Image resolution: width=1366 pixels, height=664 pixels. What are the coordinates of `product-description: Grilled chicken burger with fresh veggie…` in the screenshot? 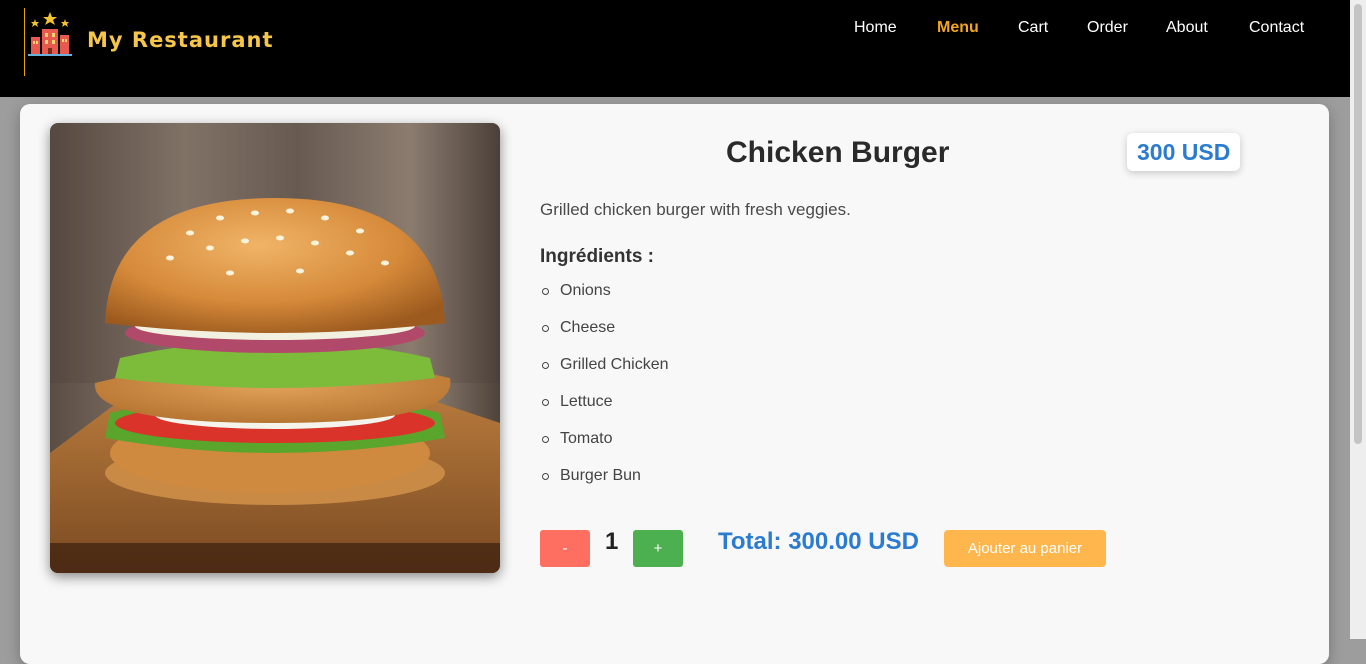 It's located at (695, 209).